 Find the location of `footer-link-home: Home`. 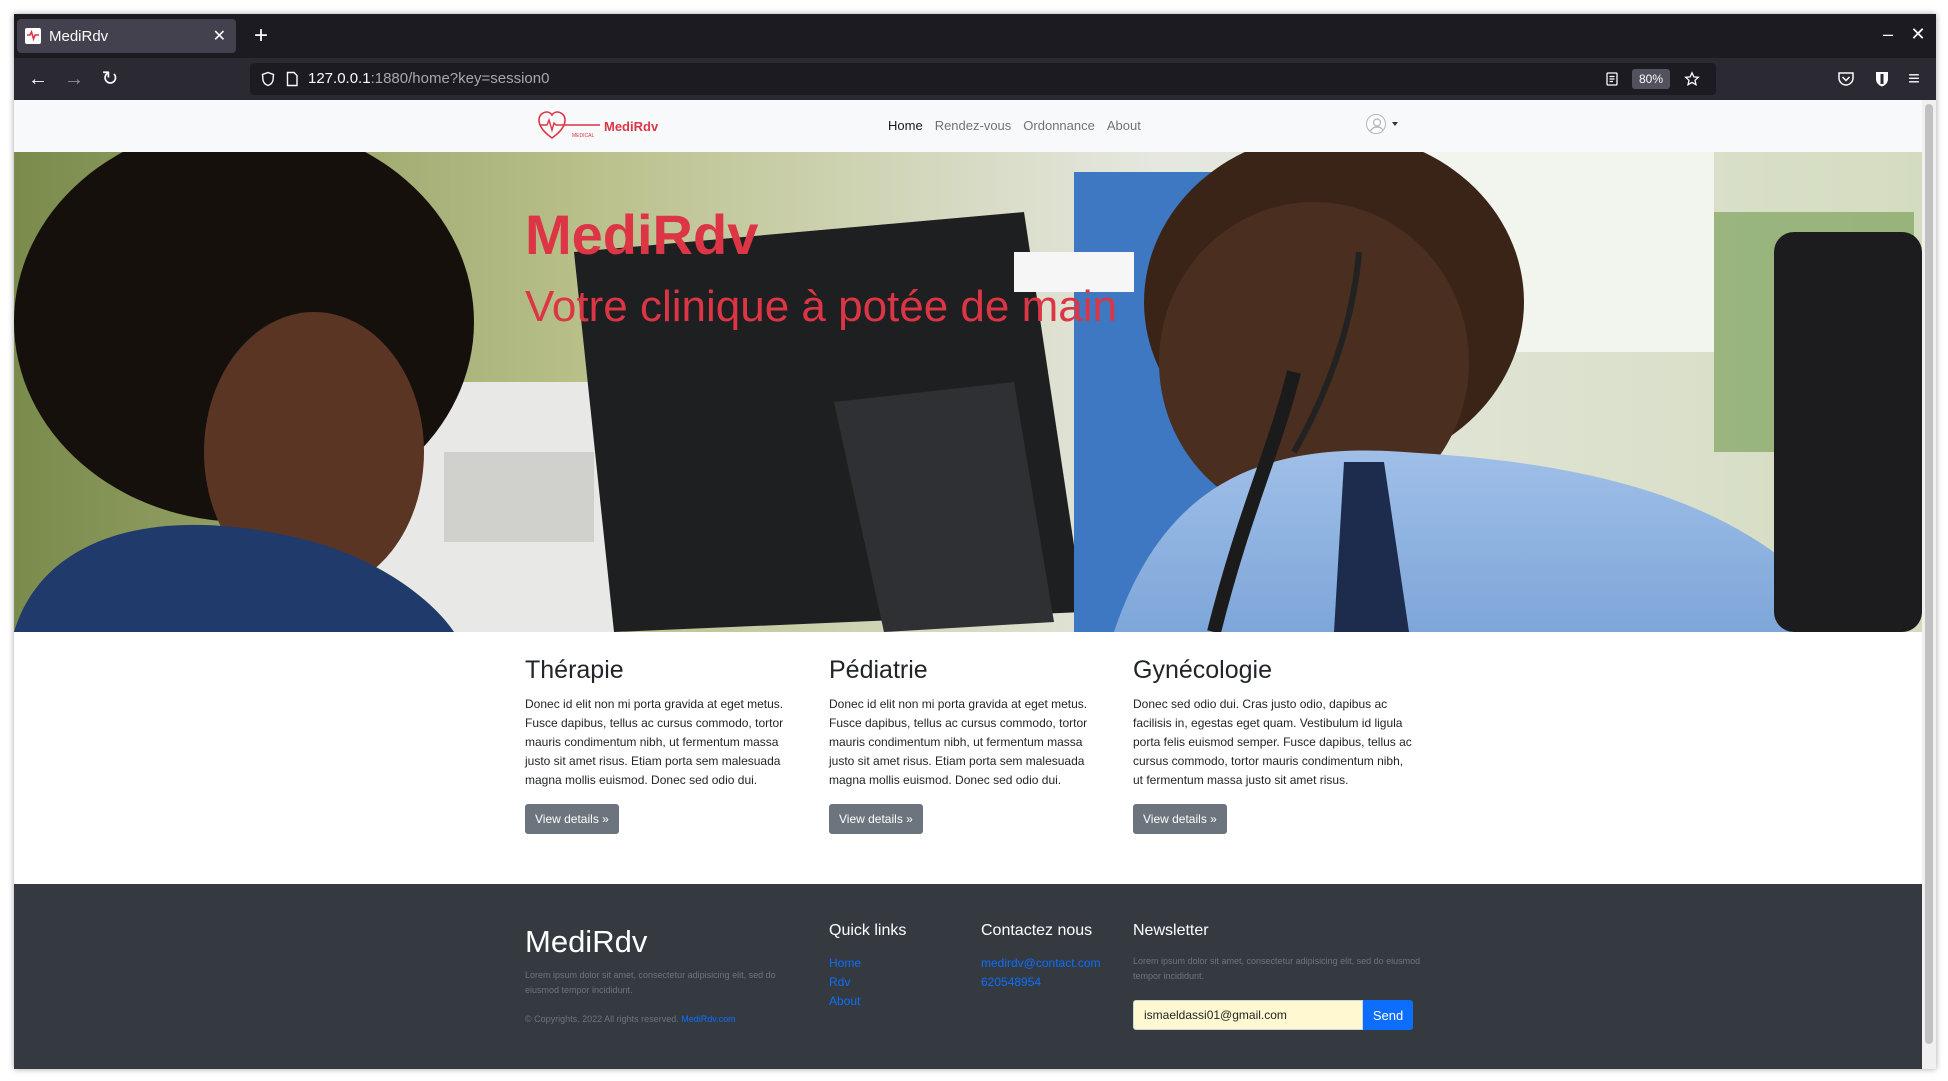

footer-link-home: Home is located at coordinates (889, 963).